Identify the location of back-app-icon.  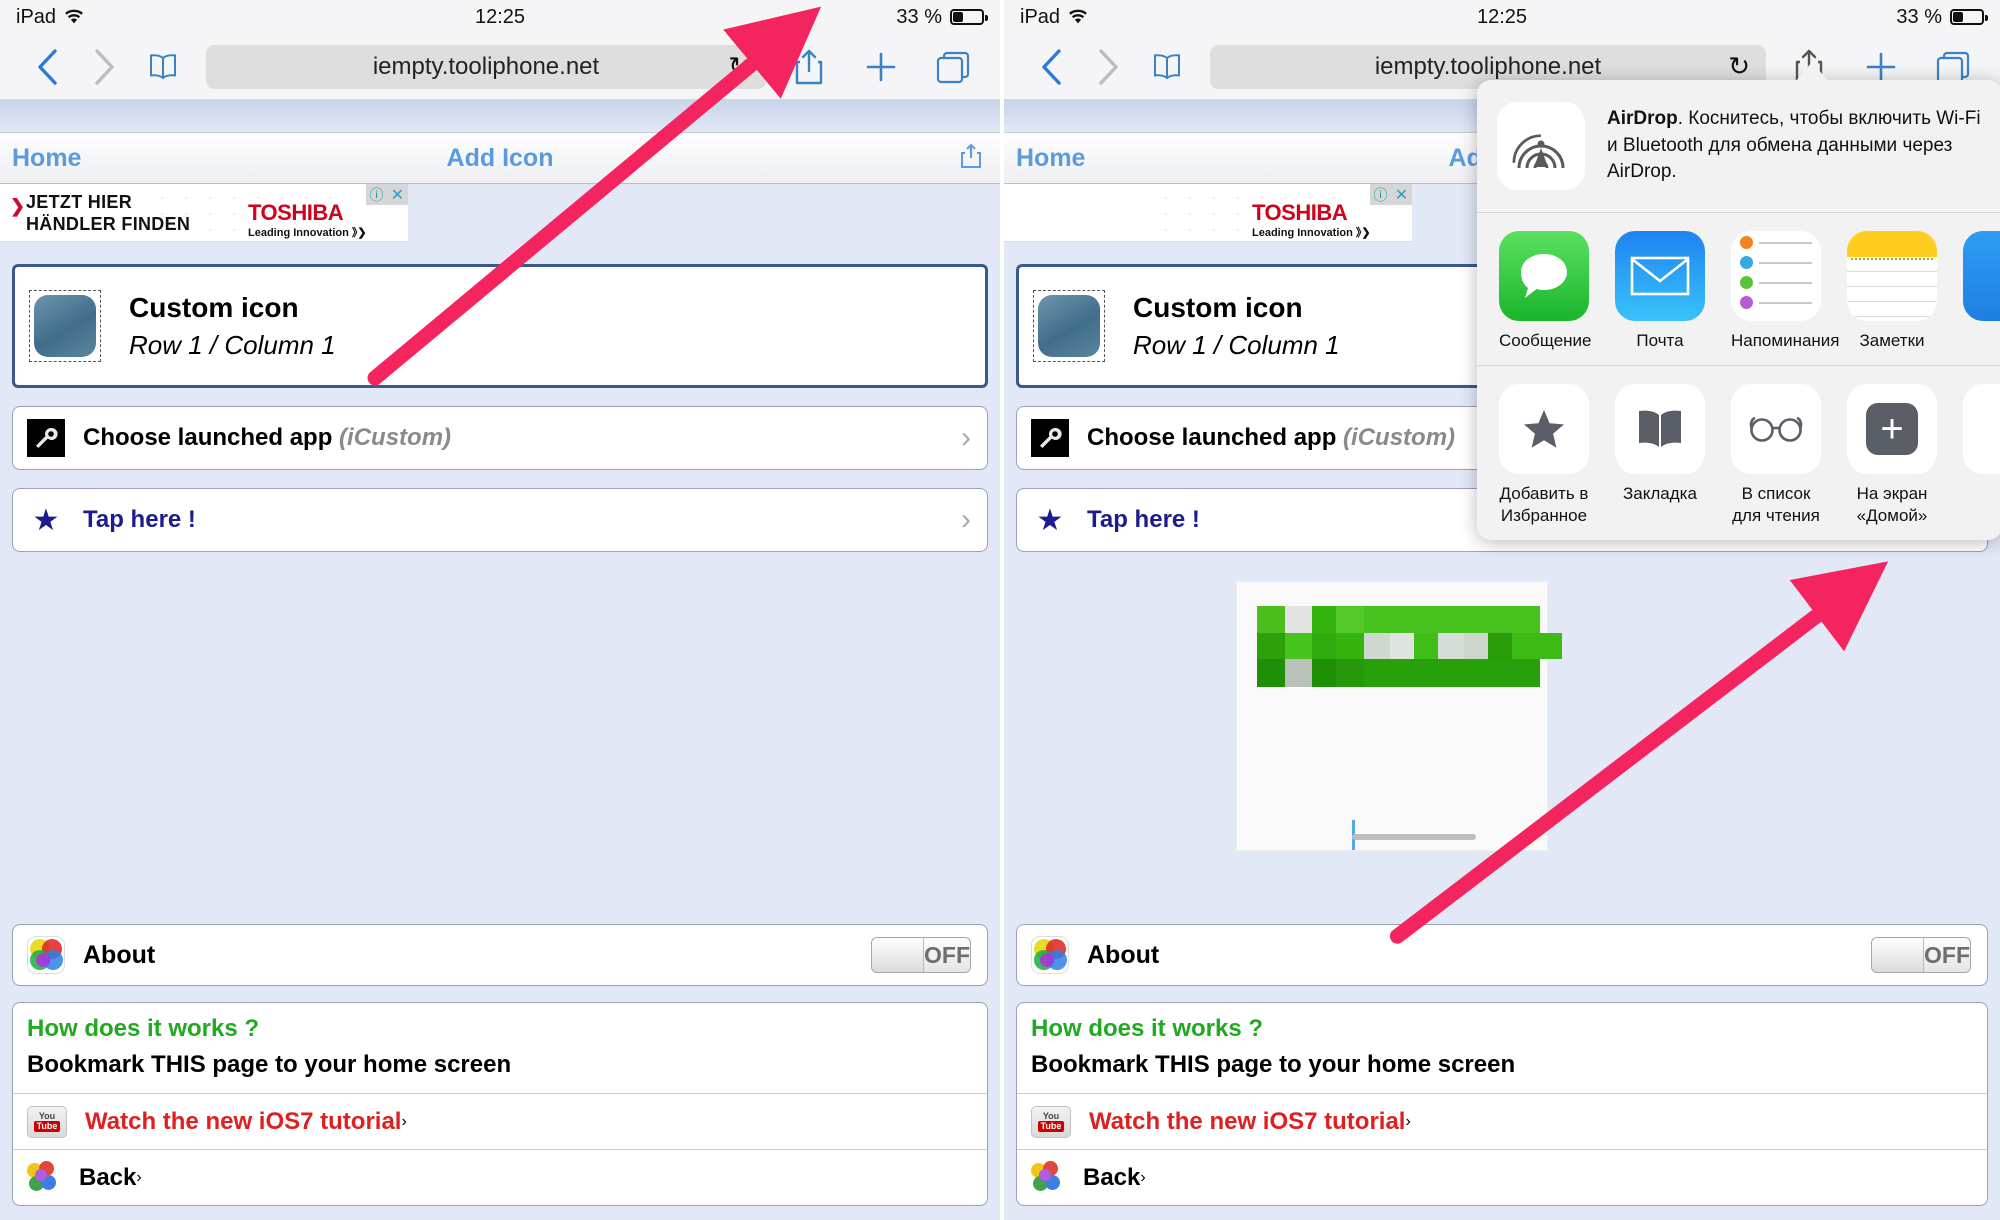
(44, 1177).